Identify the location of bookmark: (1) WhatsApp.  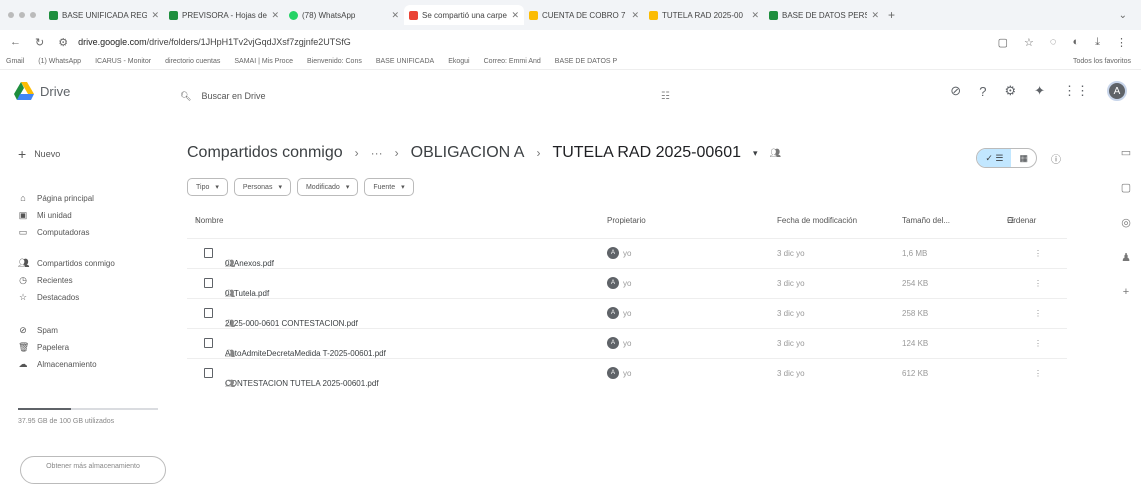
(59, 61).